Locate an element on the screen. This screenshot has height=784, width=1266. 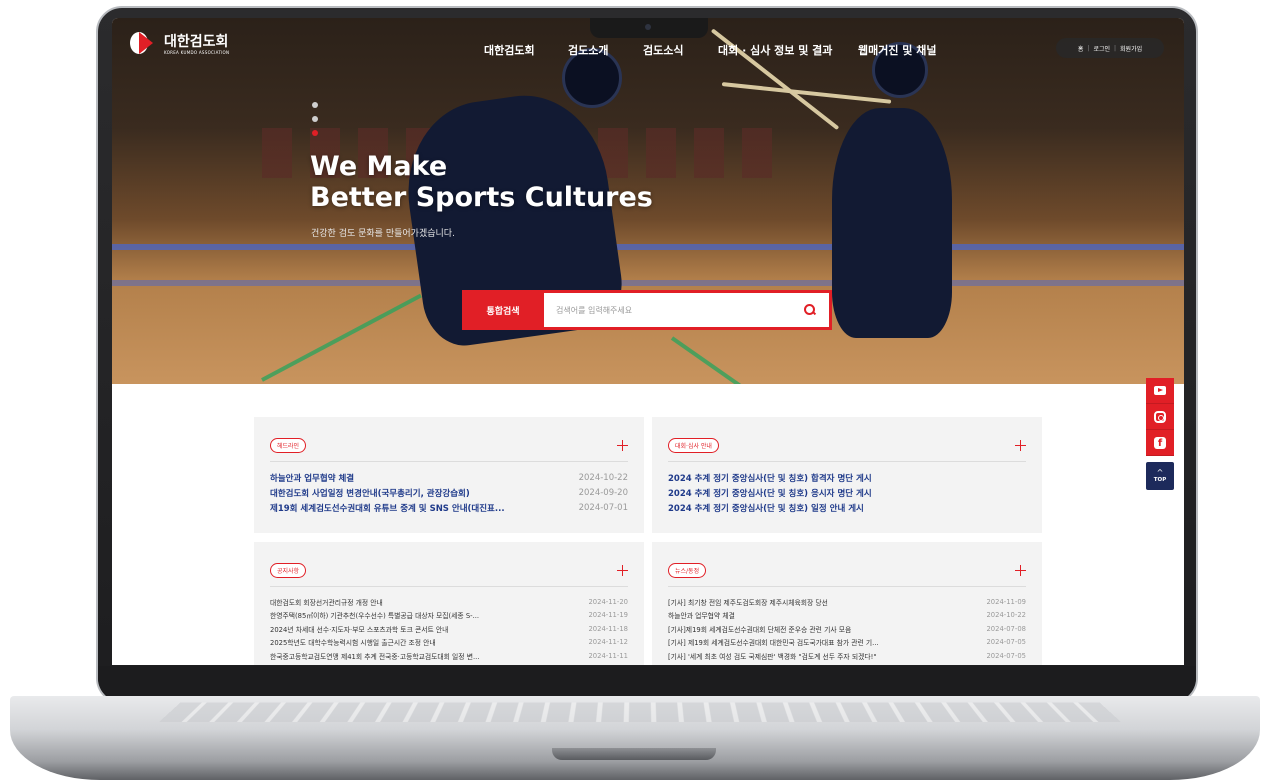
nav-item-intro: 검도소개 is located at coordinates (588, 50).